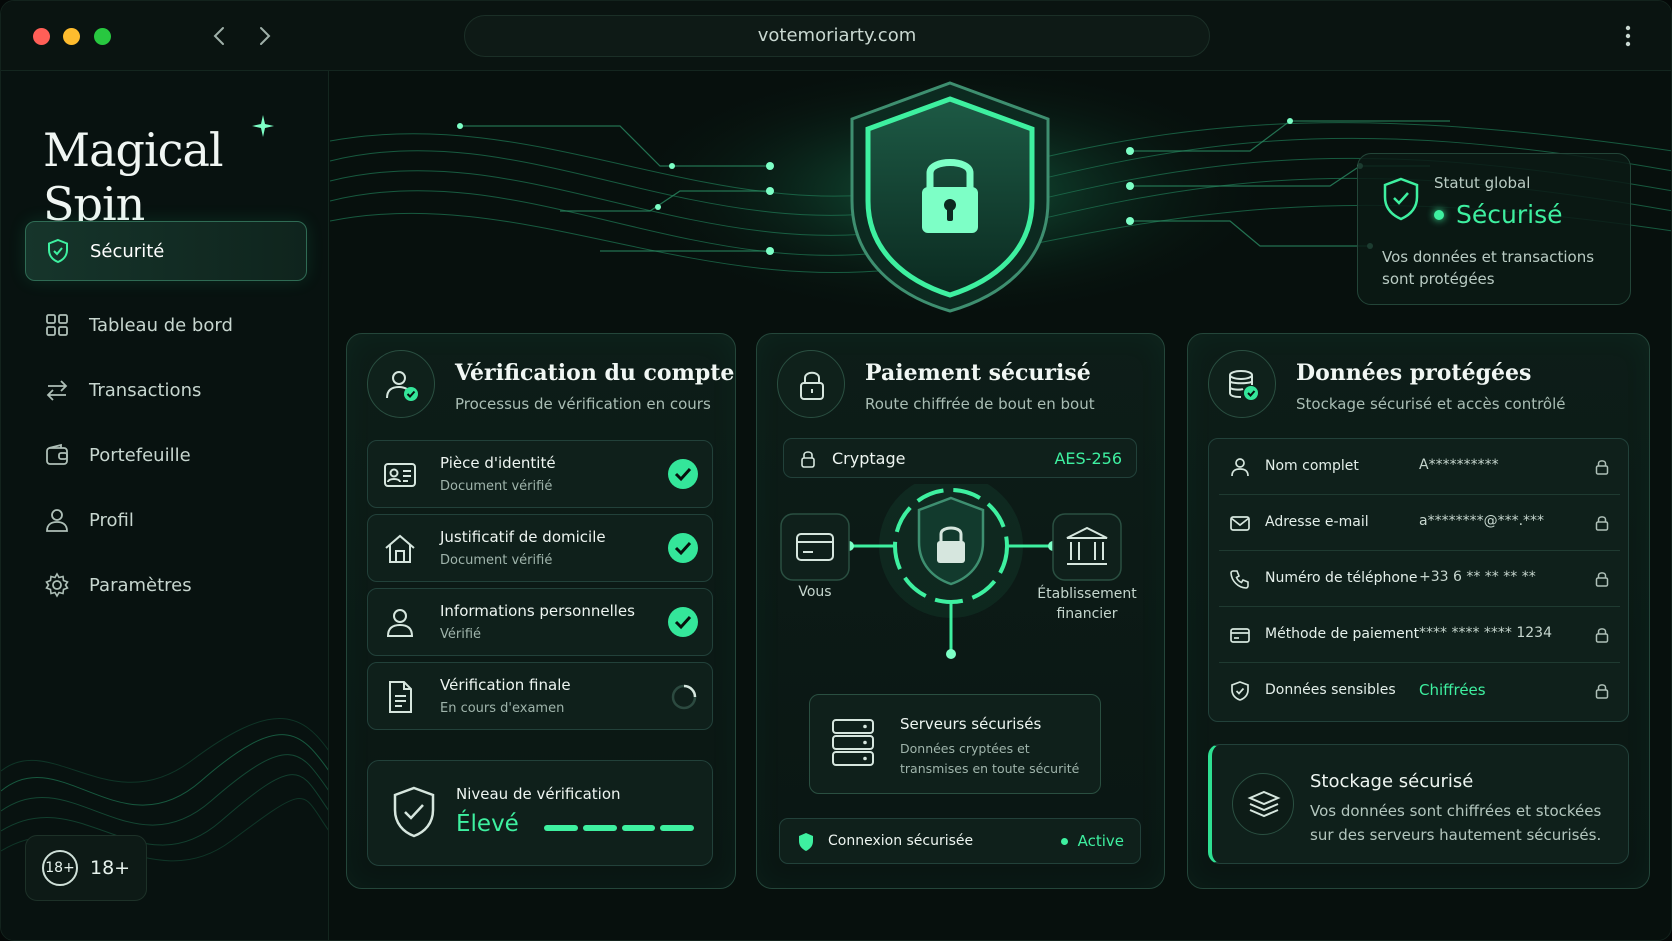  I want to click on level-progress-bars, so click(619, 828).